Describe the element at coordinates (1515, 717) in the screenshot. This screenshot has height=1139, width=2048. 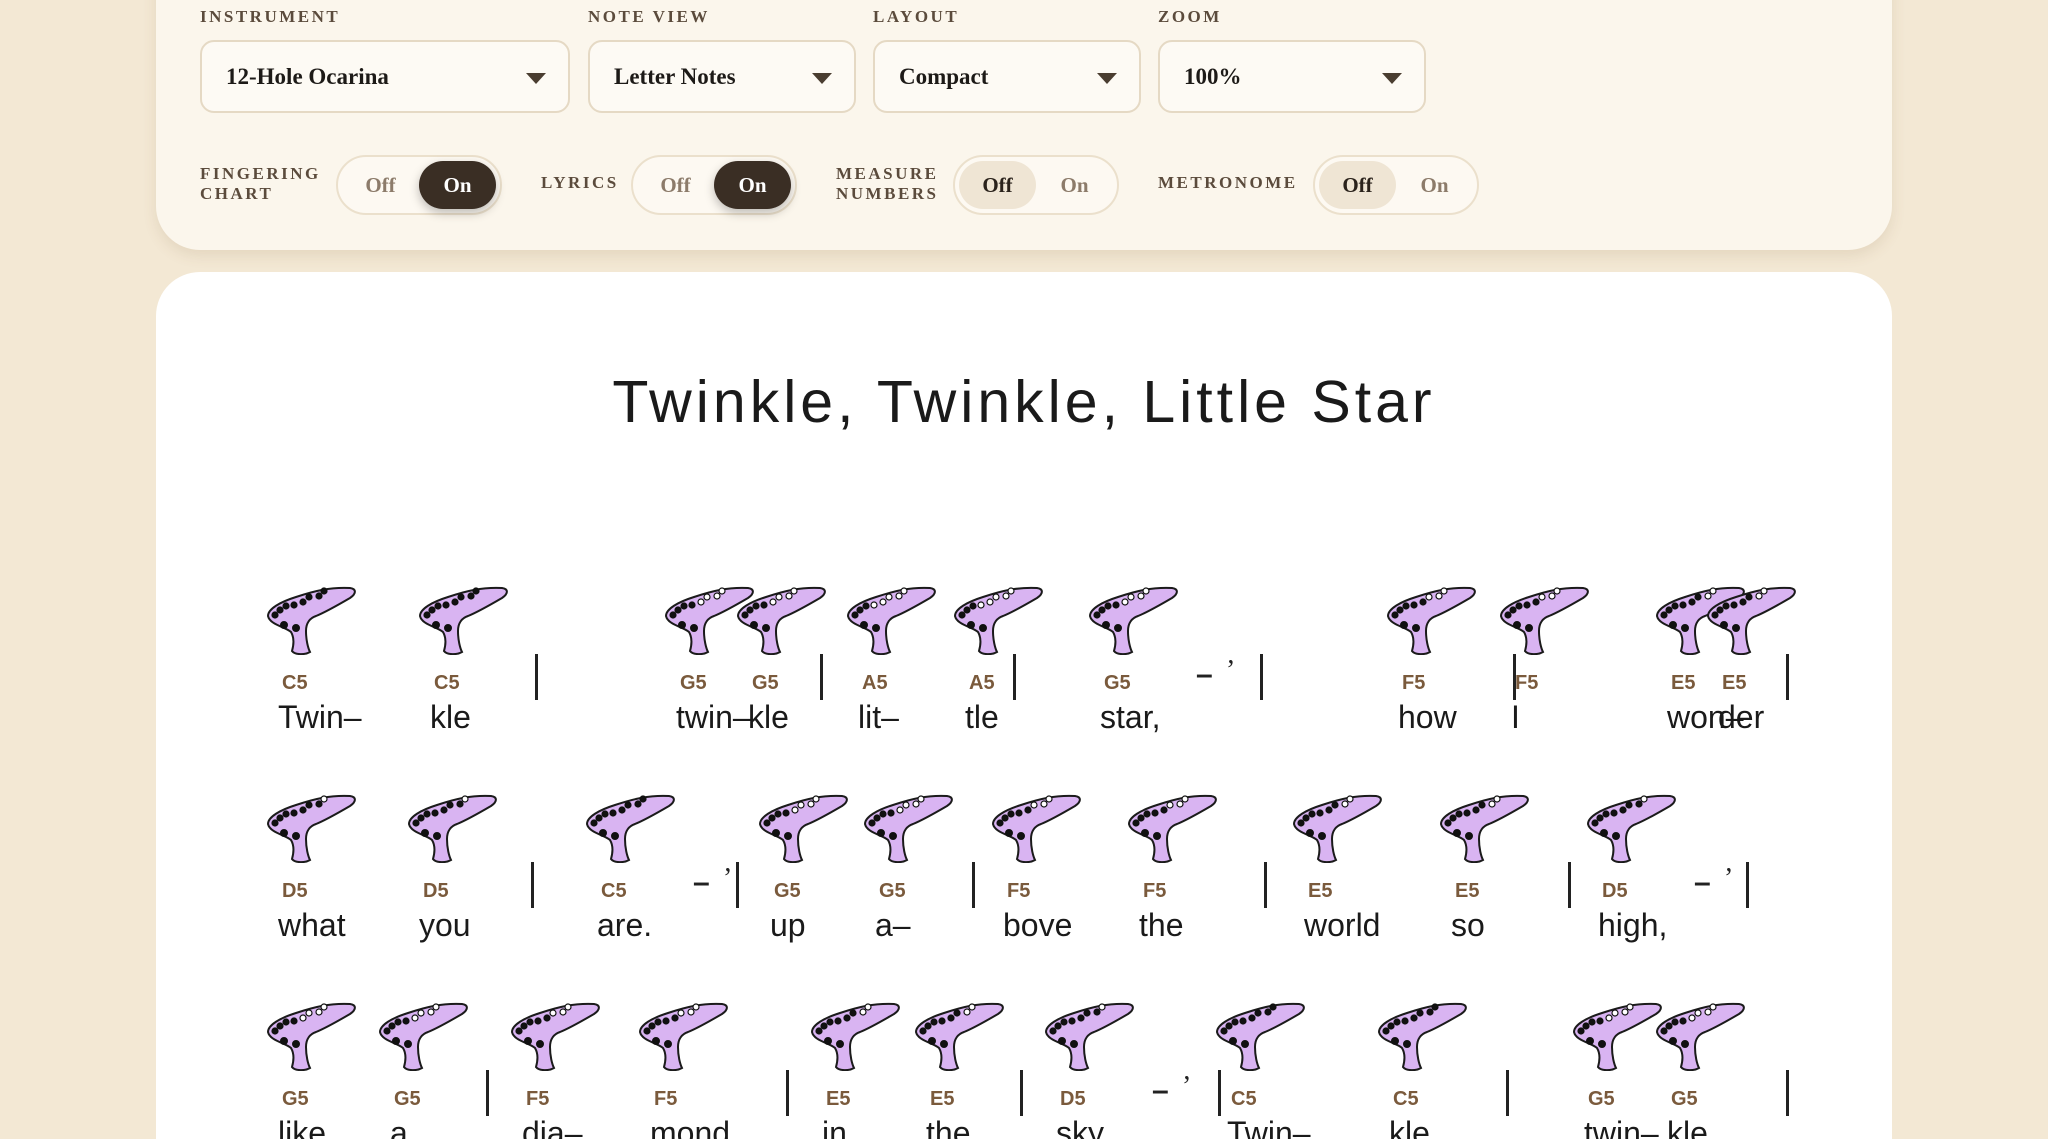
I see `lyric-syllable: I` at that location.